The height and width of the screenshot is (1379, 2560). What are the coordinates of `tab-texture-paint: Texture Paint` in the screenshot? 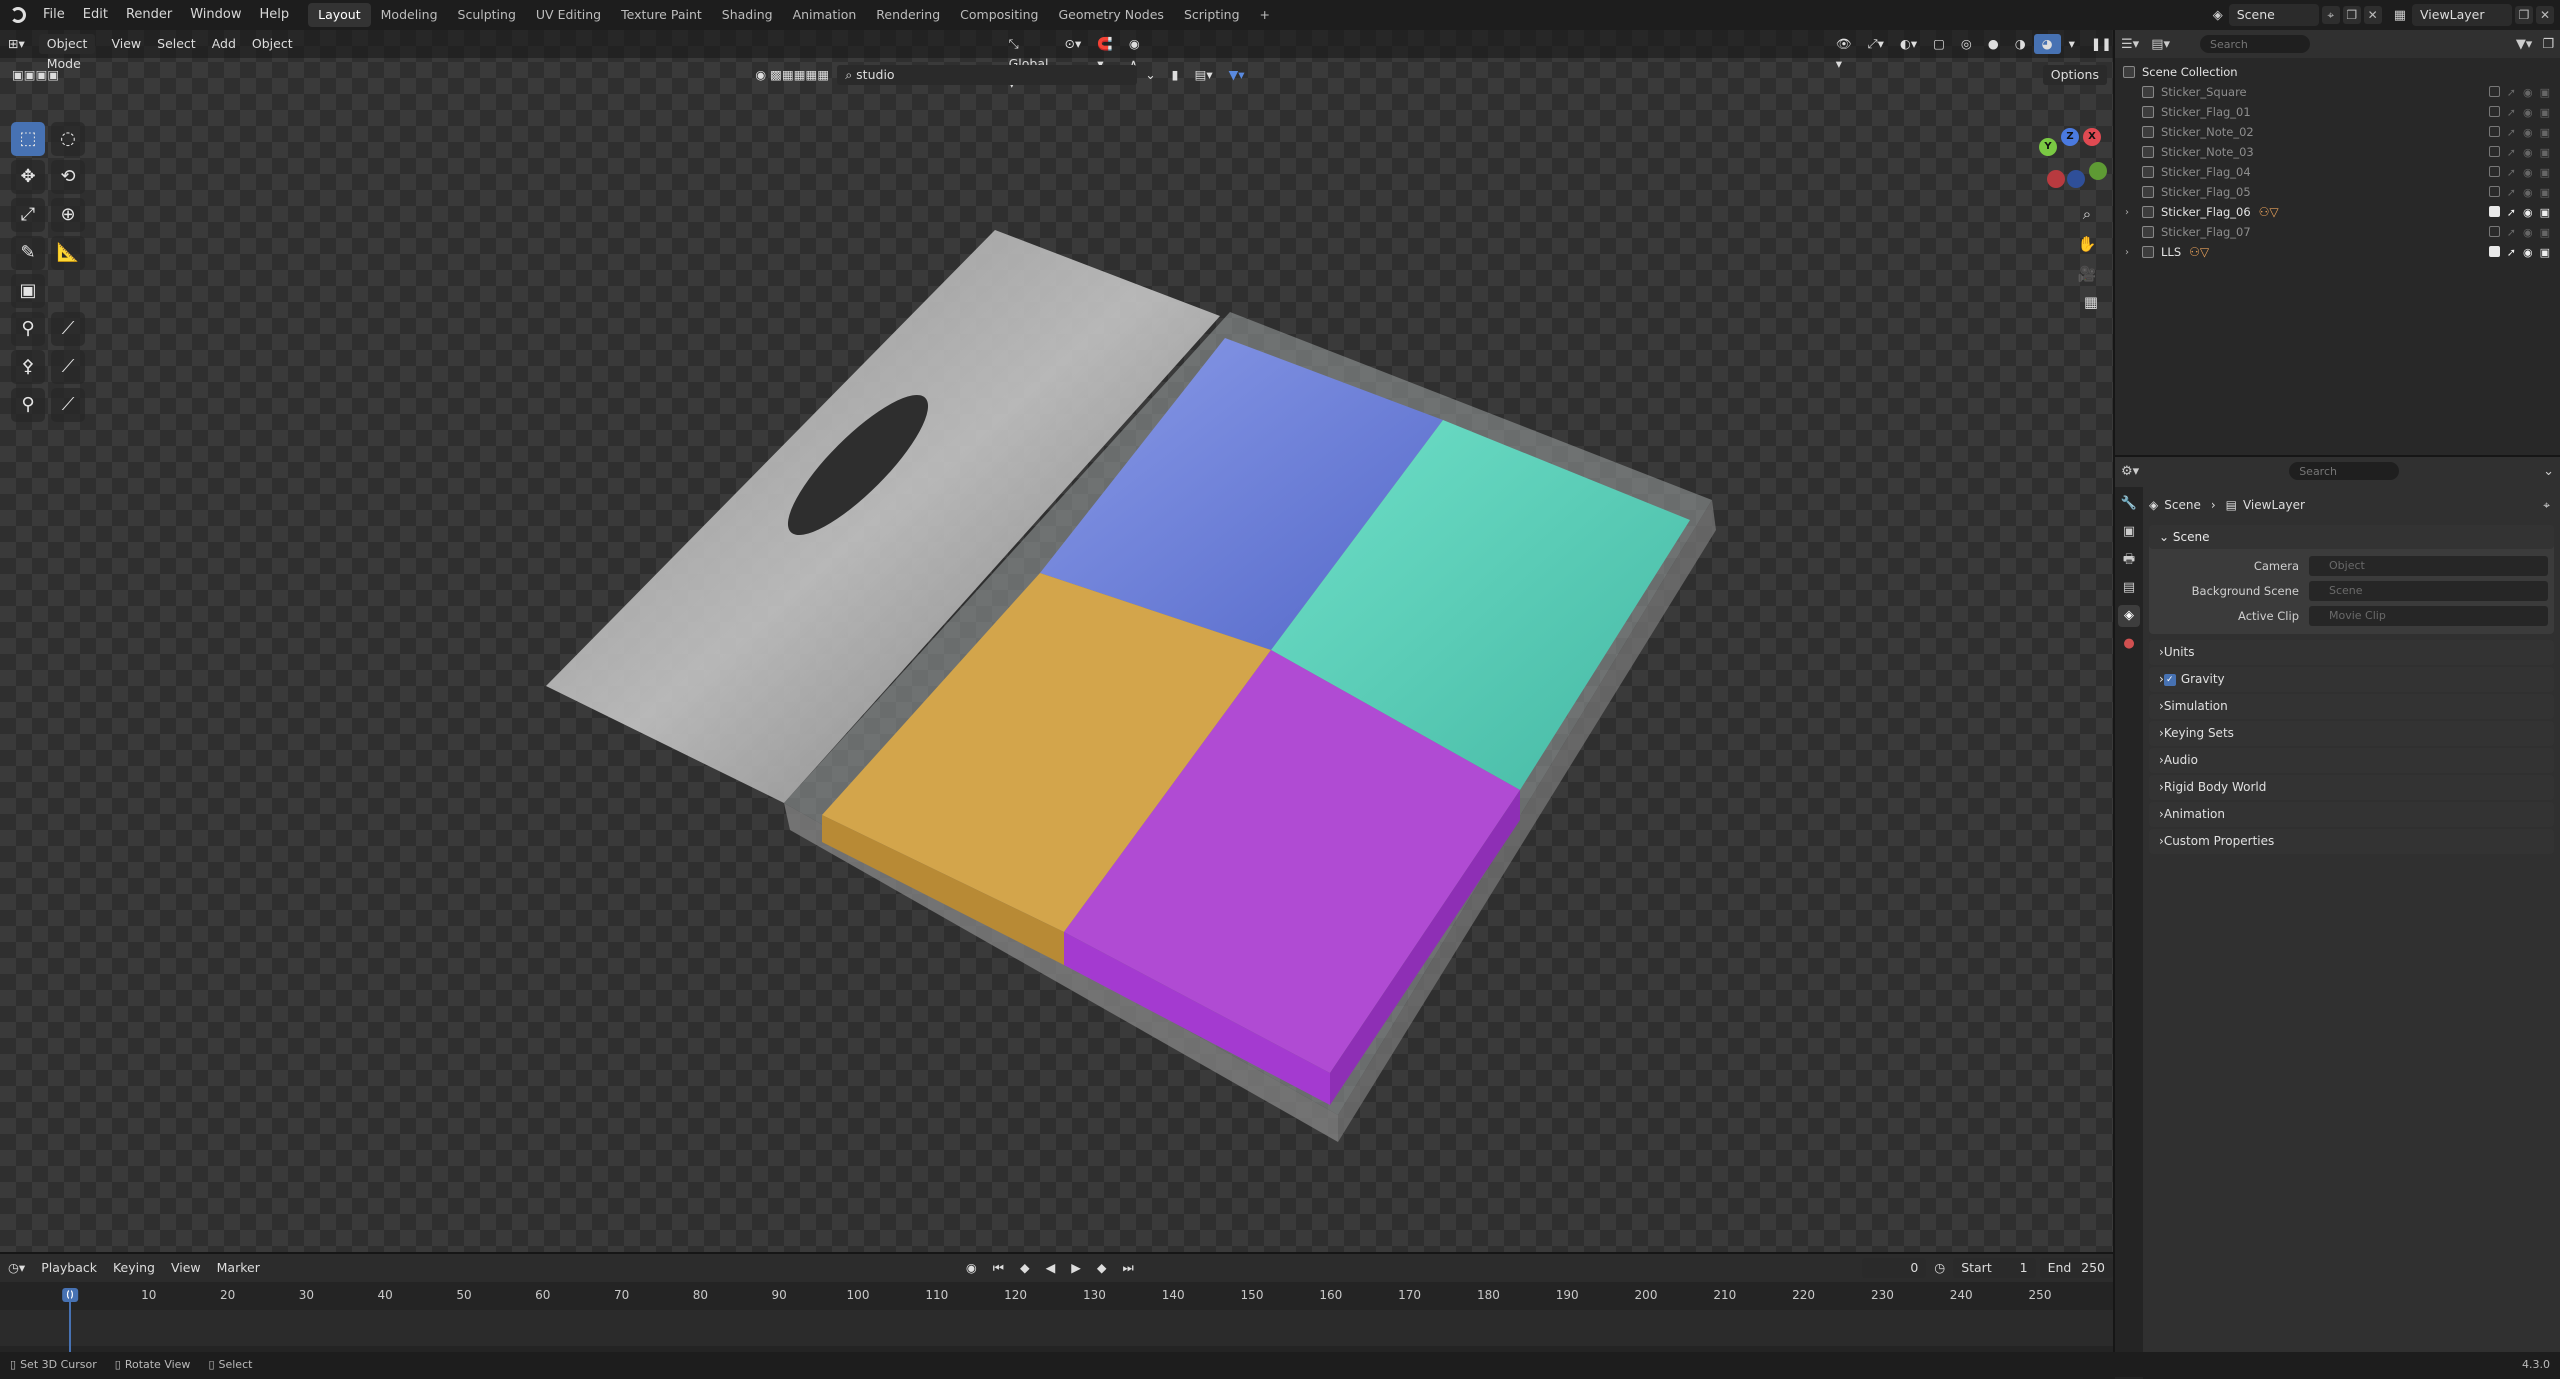 It's located at (661, 15).